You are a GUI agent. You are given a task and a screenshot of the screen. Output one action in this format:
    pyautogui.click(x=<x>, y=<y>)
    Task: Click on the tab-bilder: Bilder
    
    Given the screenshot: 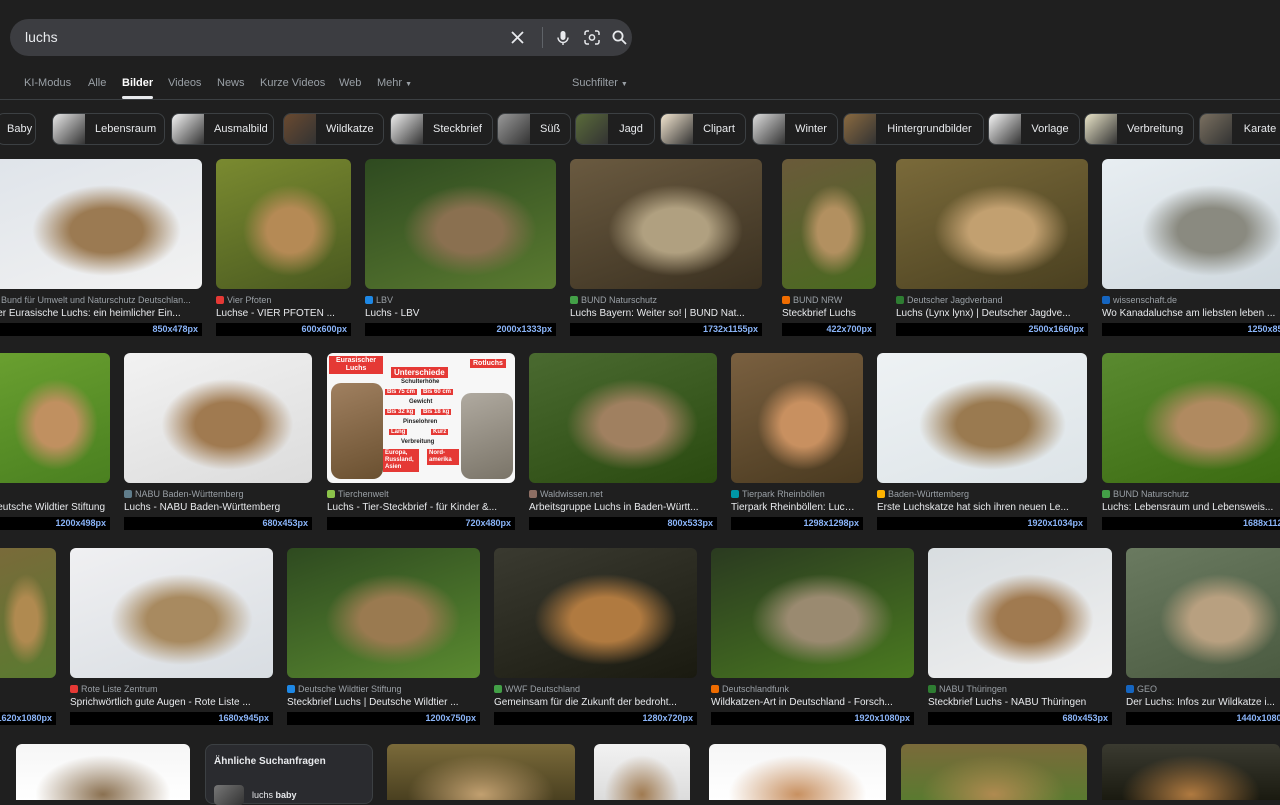 What is the action you would take?
    pyautogui.click(x=138, y=85)
    